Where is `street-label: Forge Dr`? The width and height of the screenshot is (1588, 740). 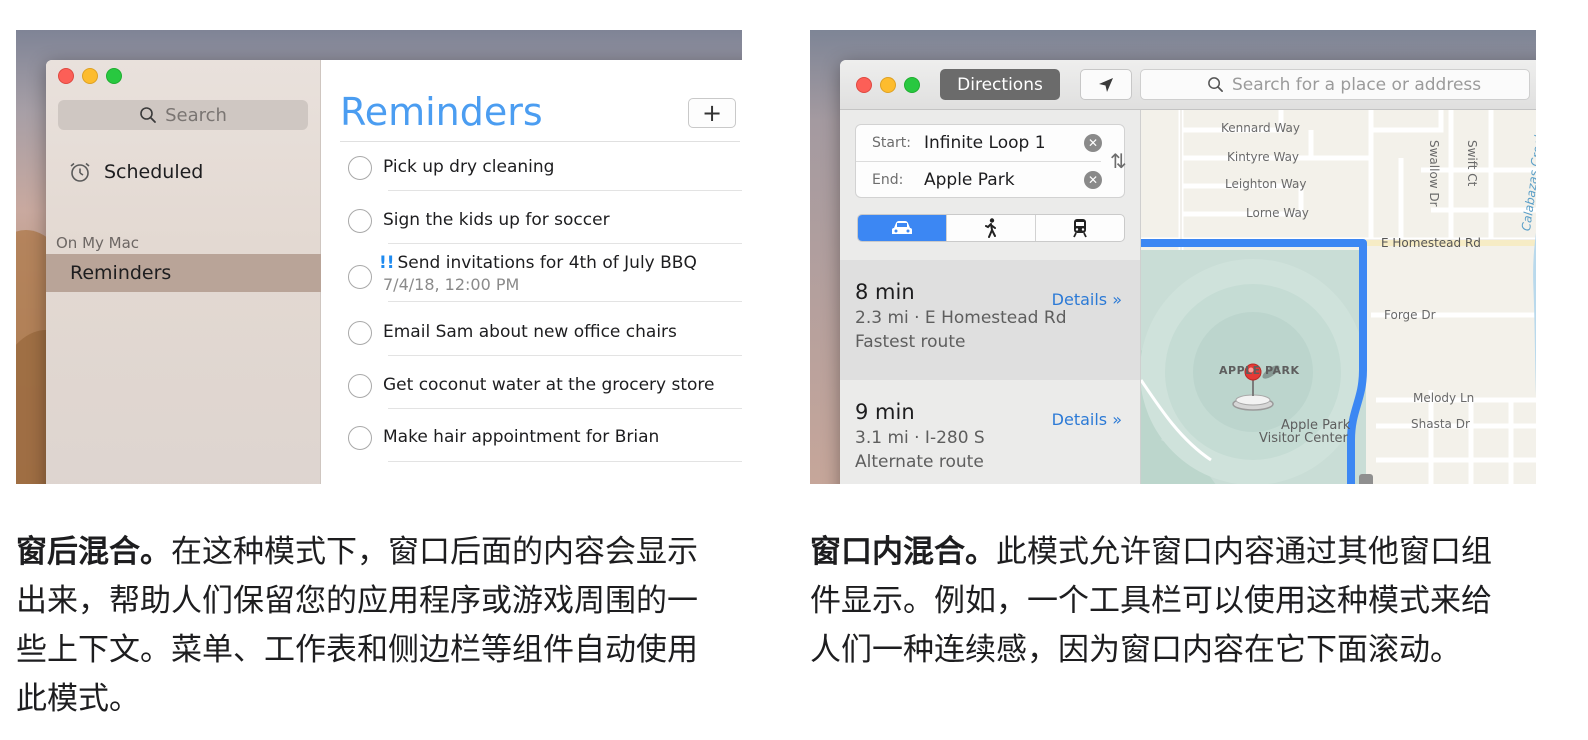
street-label: Forge Dr is located at coordinates (1410, 315).